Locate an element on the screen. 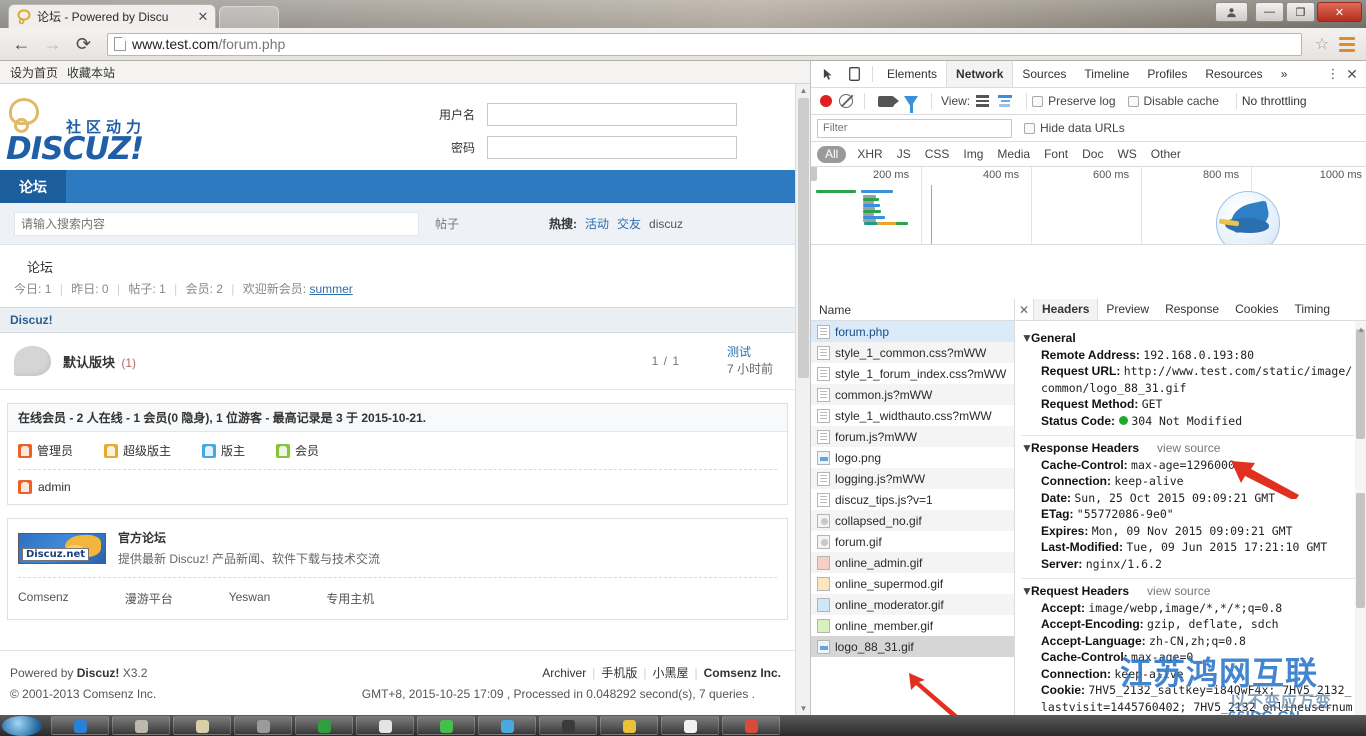 Image resolution: width=1366 pixels, height=736 pixels. search-input is located at coordinates (216, 223).